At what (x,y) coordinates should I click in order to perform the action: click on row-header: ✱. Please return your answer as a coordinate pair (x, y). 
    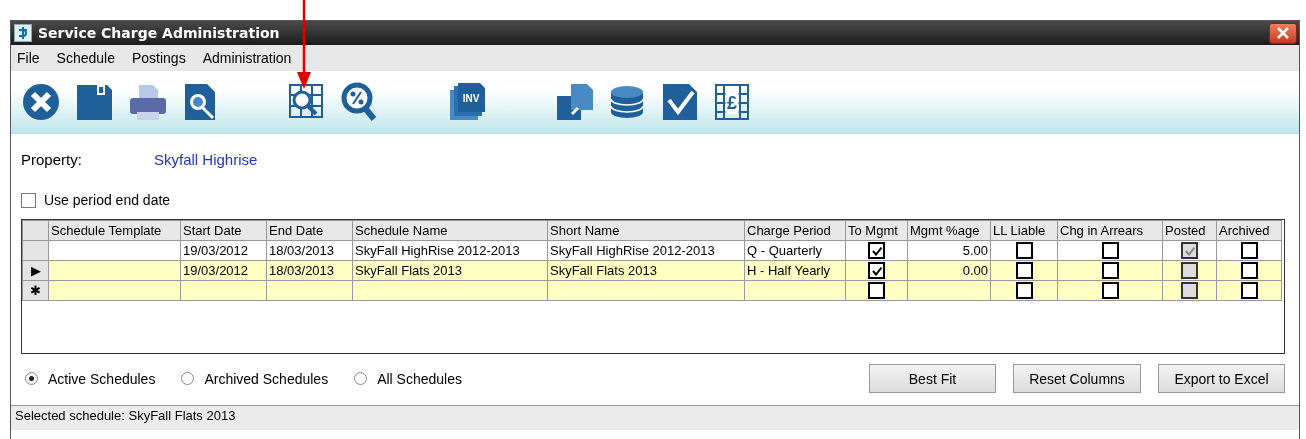
    Looking at the image, I should click on (35, 290).